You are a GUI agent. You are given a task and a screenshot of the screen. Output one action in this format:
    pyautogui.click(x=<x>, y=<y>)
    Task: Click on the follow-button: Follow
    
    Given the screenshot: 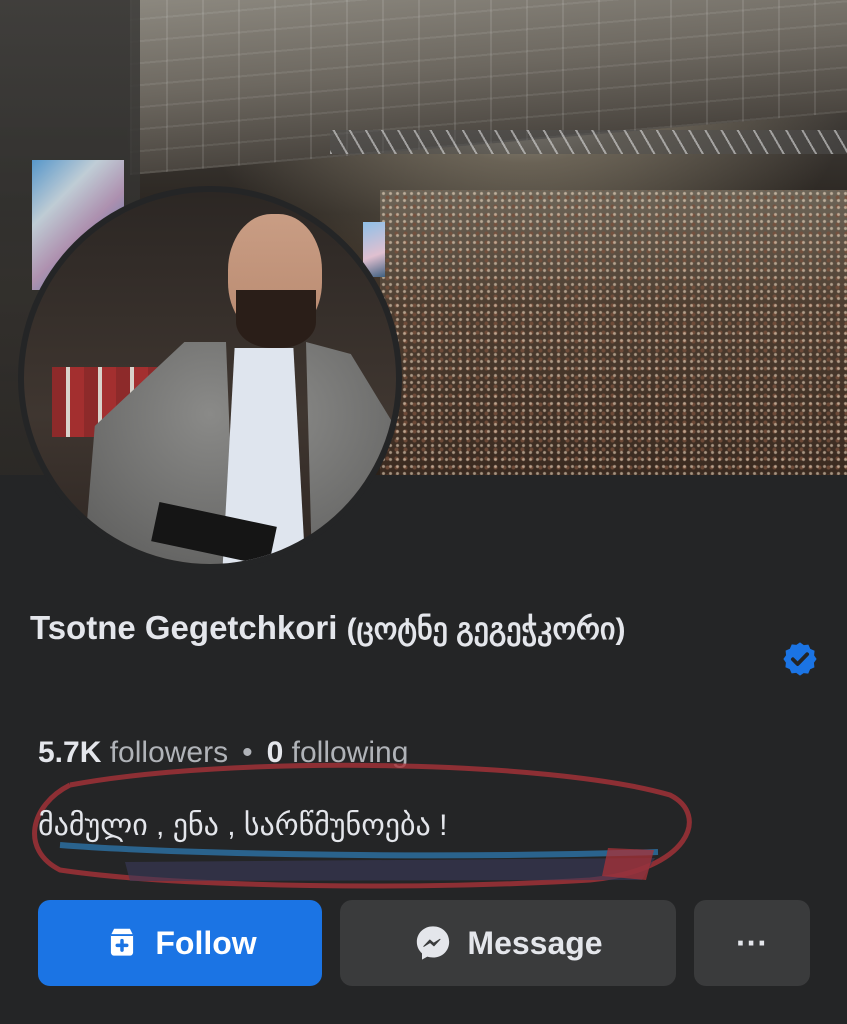 What is the action you would take?
    pyautogui.click(x=180, y=943)
    